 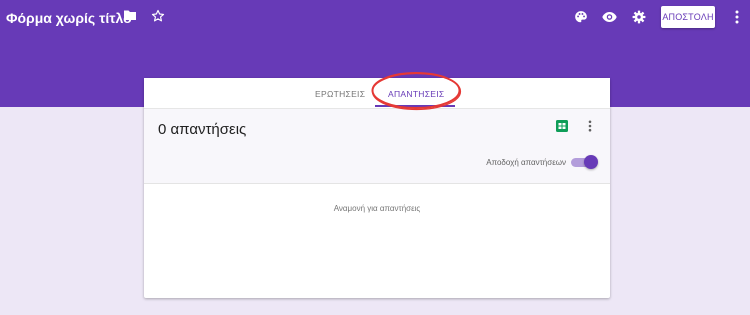 I want to click on form-title: Φόρμα χωρίς τίτλο, so click(x=69, y=18).